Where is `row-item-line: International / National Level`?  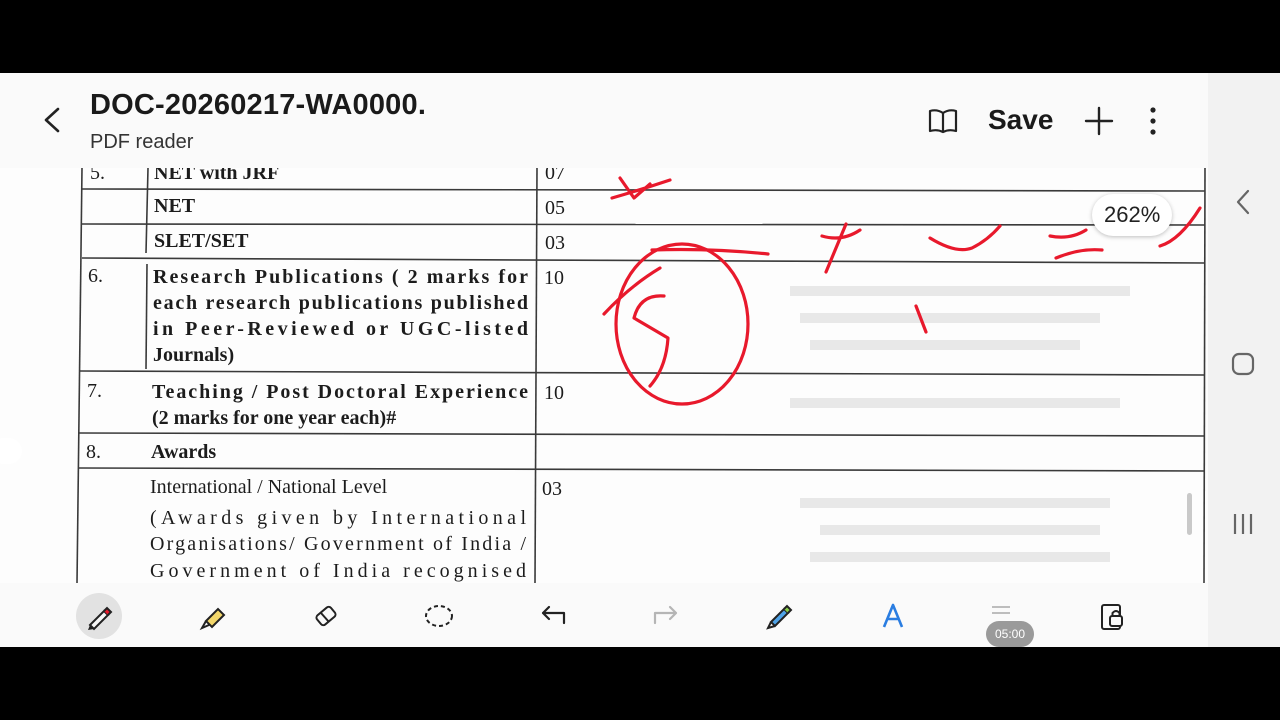 row-item-line: International / National Level is located at coordinates (269, 487).